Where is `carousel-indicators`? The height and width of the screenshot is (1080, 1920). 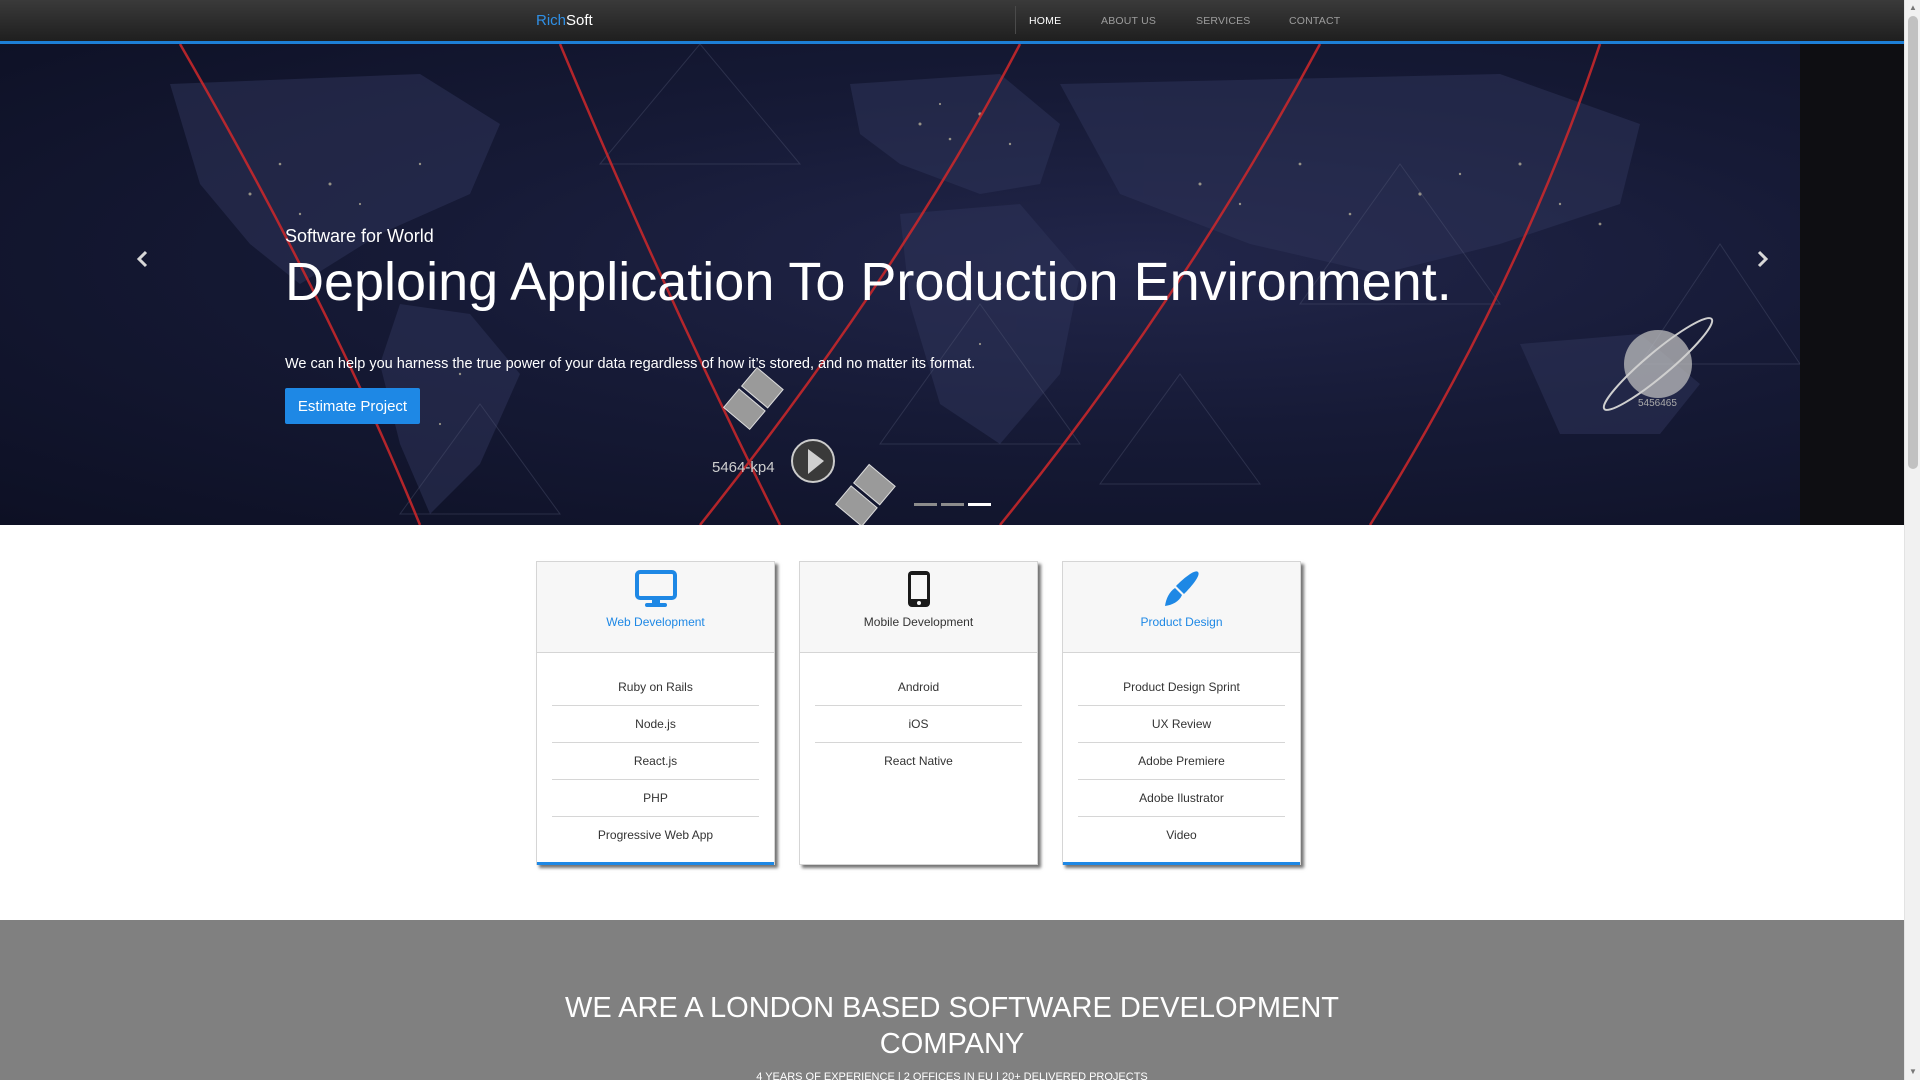
carousel-indicators is located at coordinates (952, 504).